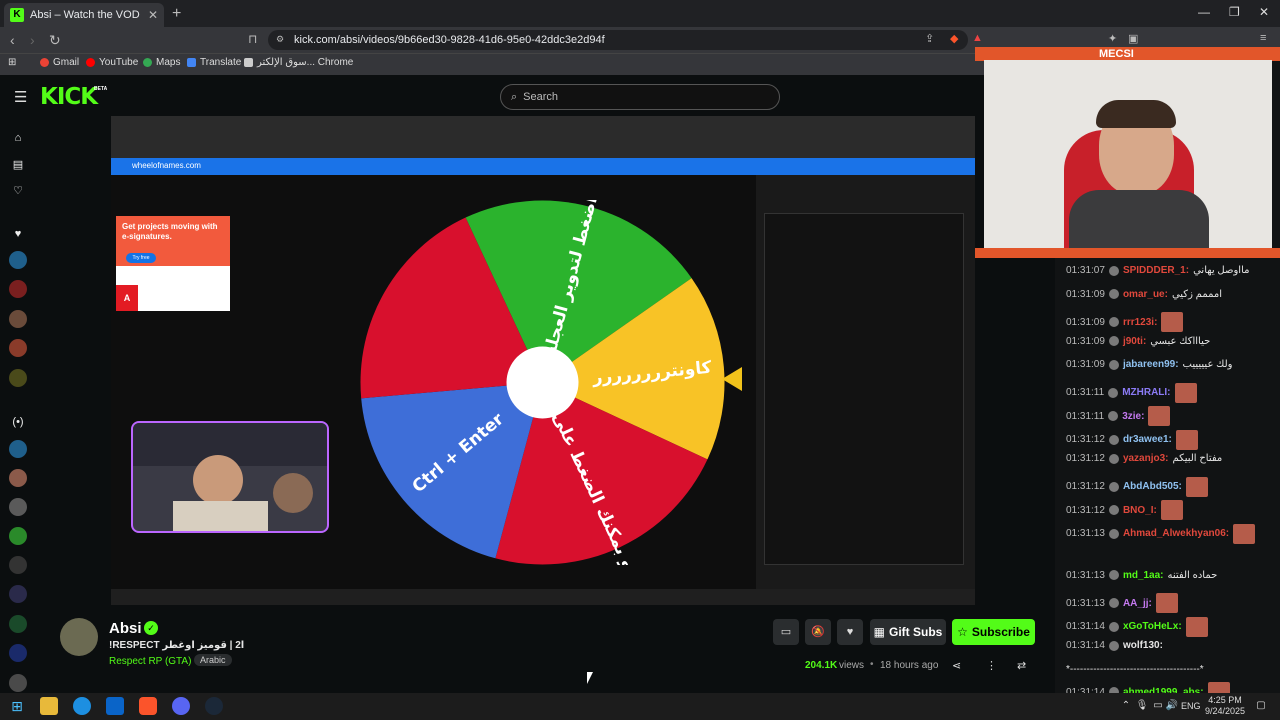 The width and height of the screenshot is (1280, 720). What do you see at coordinates (818, 632) in the screenshot?
I see `notifications-off-button: 🔕` at bounding box center [818, 632].